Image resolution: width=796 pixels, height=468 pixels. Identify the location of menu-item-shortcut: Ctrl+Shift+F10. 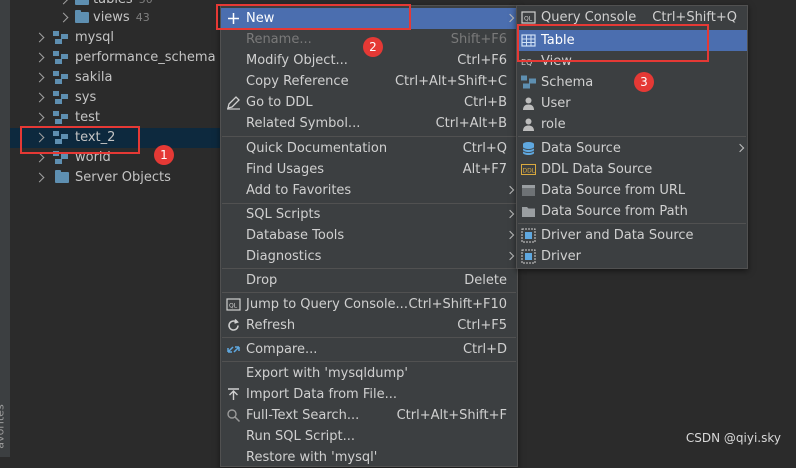
(457, 304).